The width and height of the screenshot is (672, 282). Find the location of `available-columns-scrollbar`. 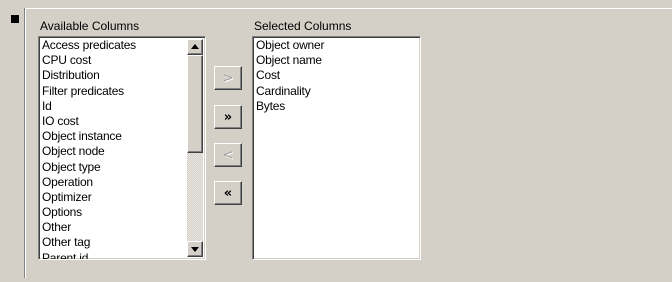

available-columns-scrollbar is located at coordinates (195, 148).